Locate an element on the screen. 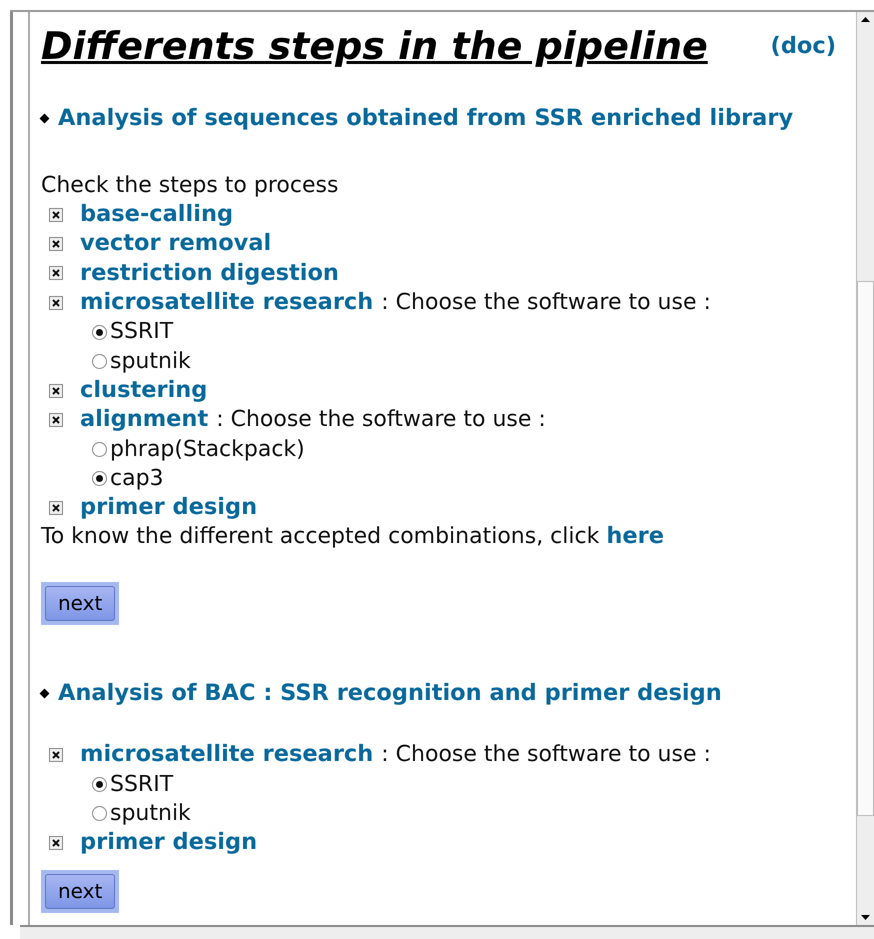  radio-option: phrap(Stackpack) is located at coordinates (198, 449).